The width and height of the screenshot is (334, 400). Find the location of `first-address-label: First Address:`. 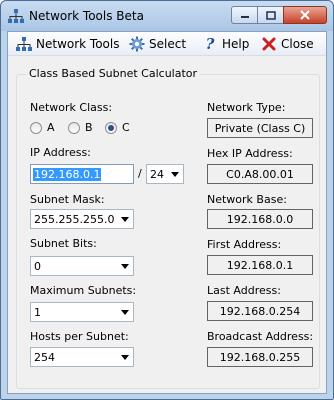

first-address-label: First Address: is located at coordinates (244, 244).